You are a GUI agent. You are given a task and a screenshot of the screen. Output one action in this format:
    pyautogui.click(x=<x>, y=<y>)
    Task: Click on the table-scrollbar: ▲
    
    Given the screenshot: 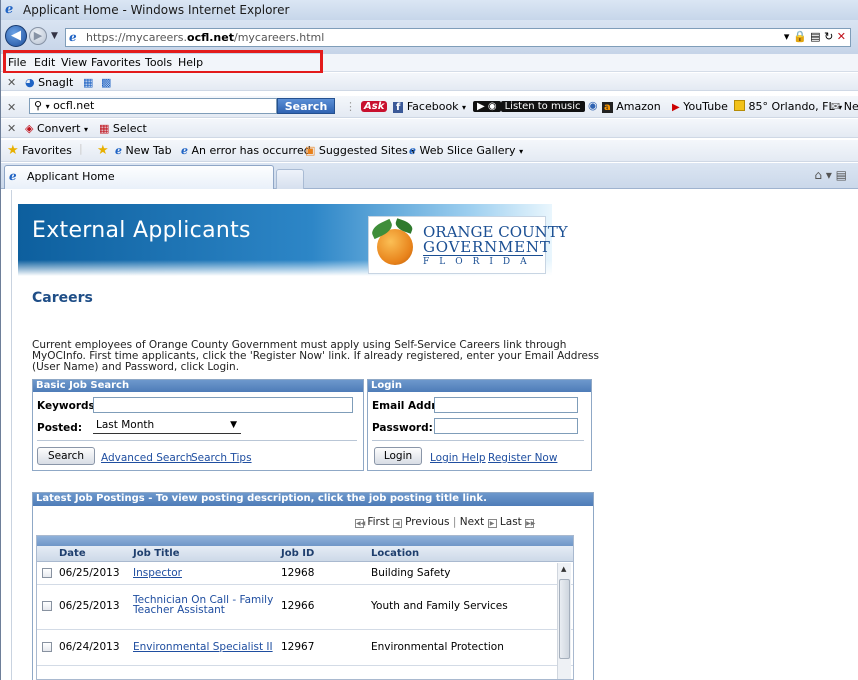 What is the action you would take?
    pyautogui.click(x=564, y=621)
    